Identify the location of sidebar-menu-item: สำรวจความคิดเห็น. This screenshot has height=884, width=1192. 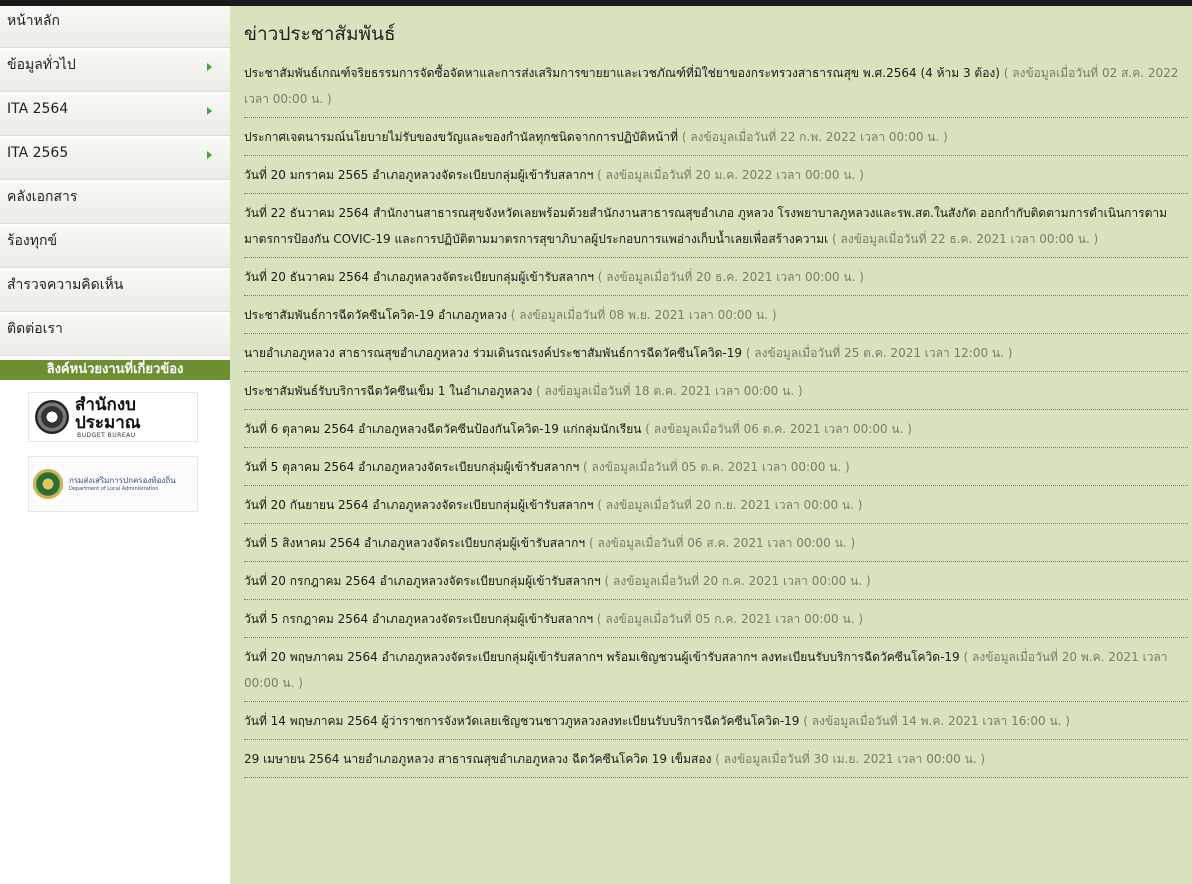
(115, 291).